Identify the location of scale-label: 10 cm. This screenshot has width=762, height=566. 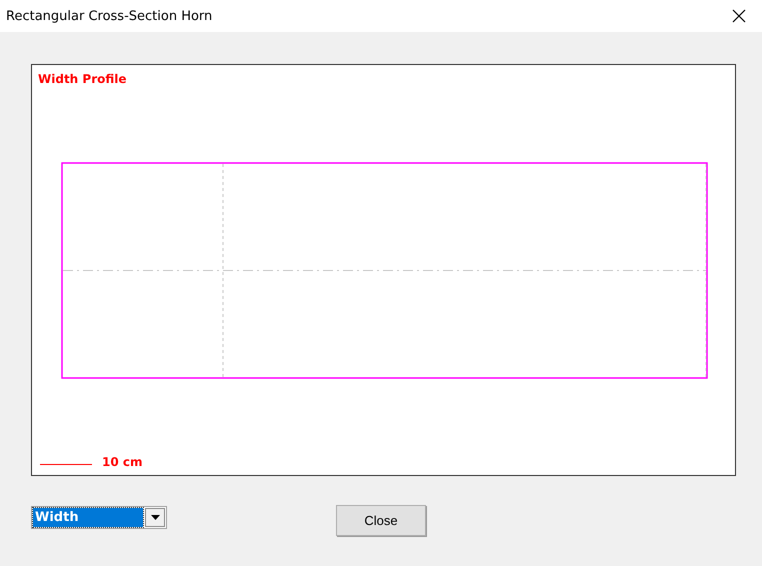
(122, 462).